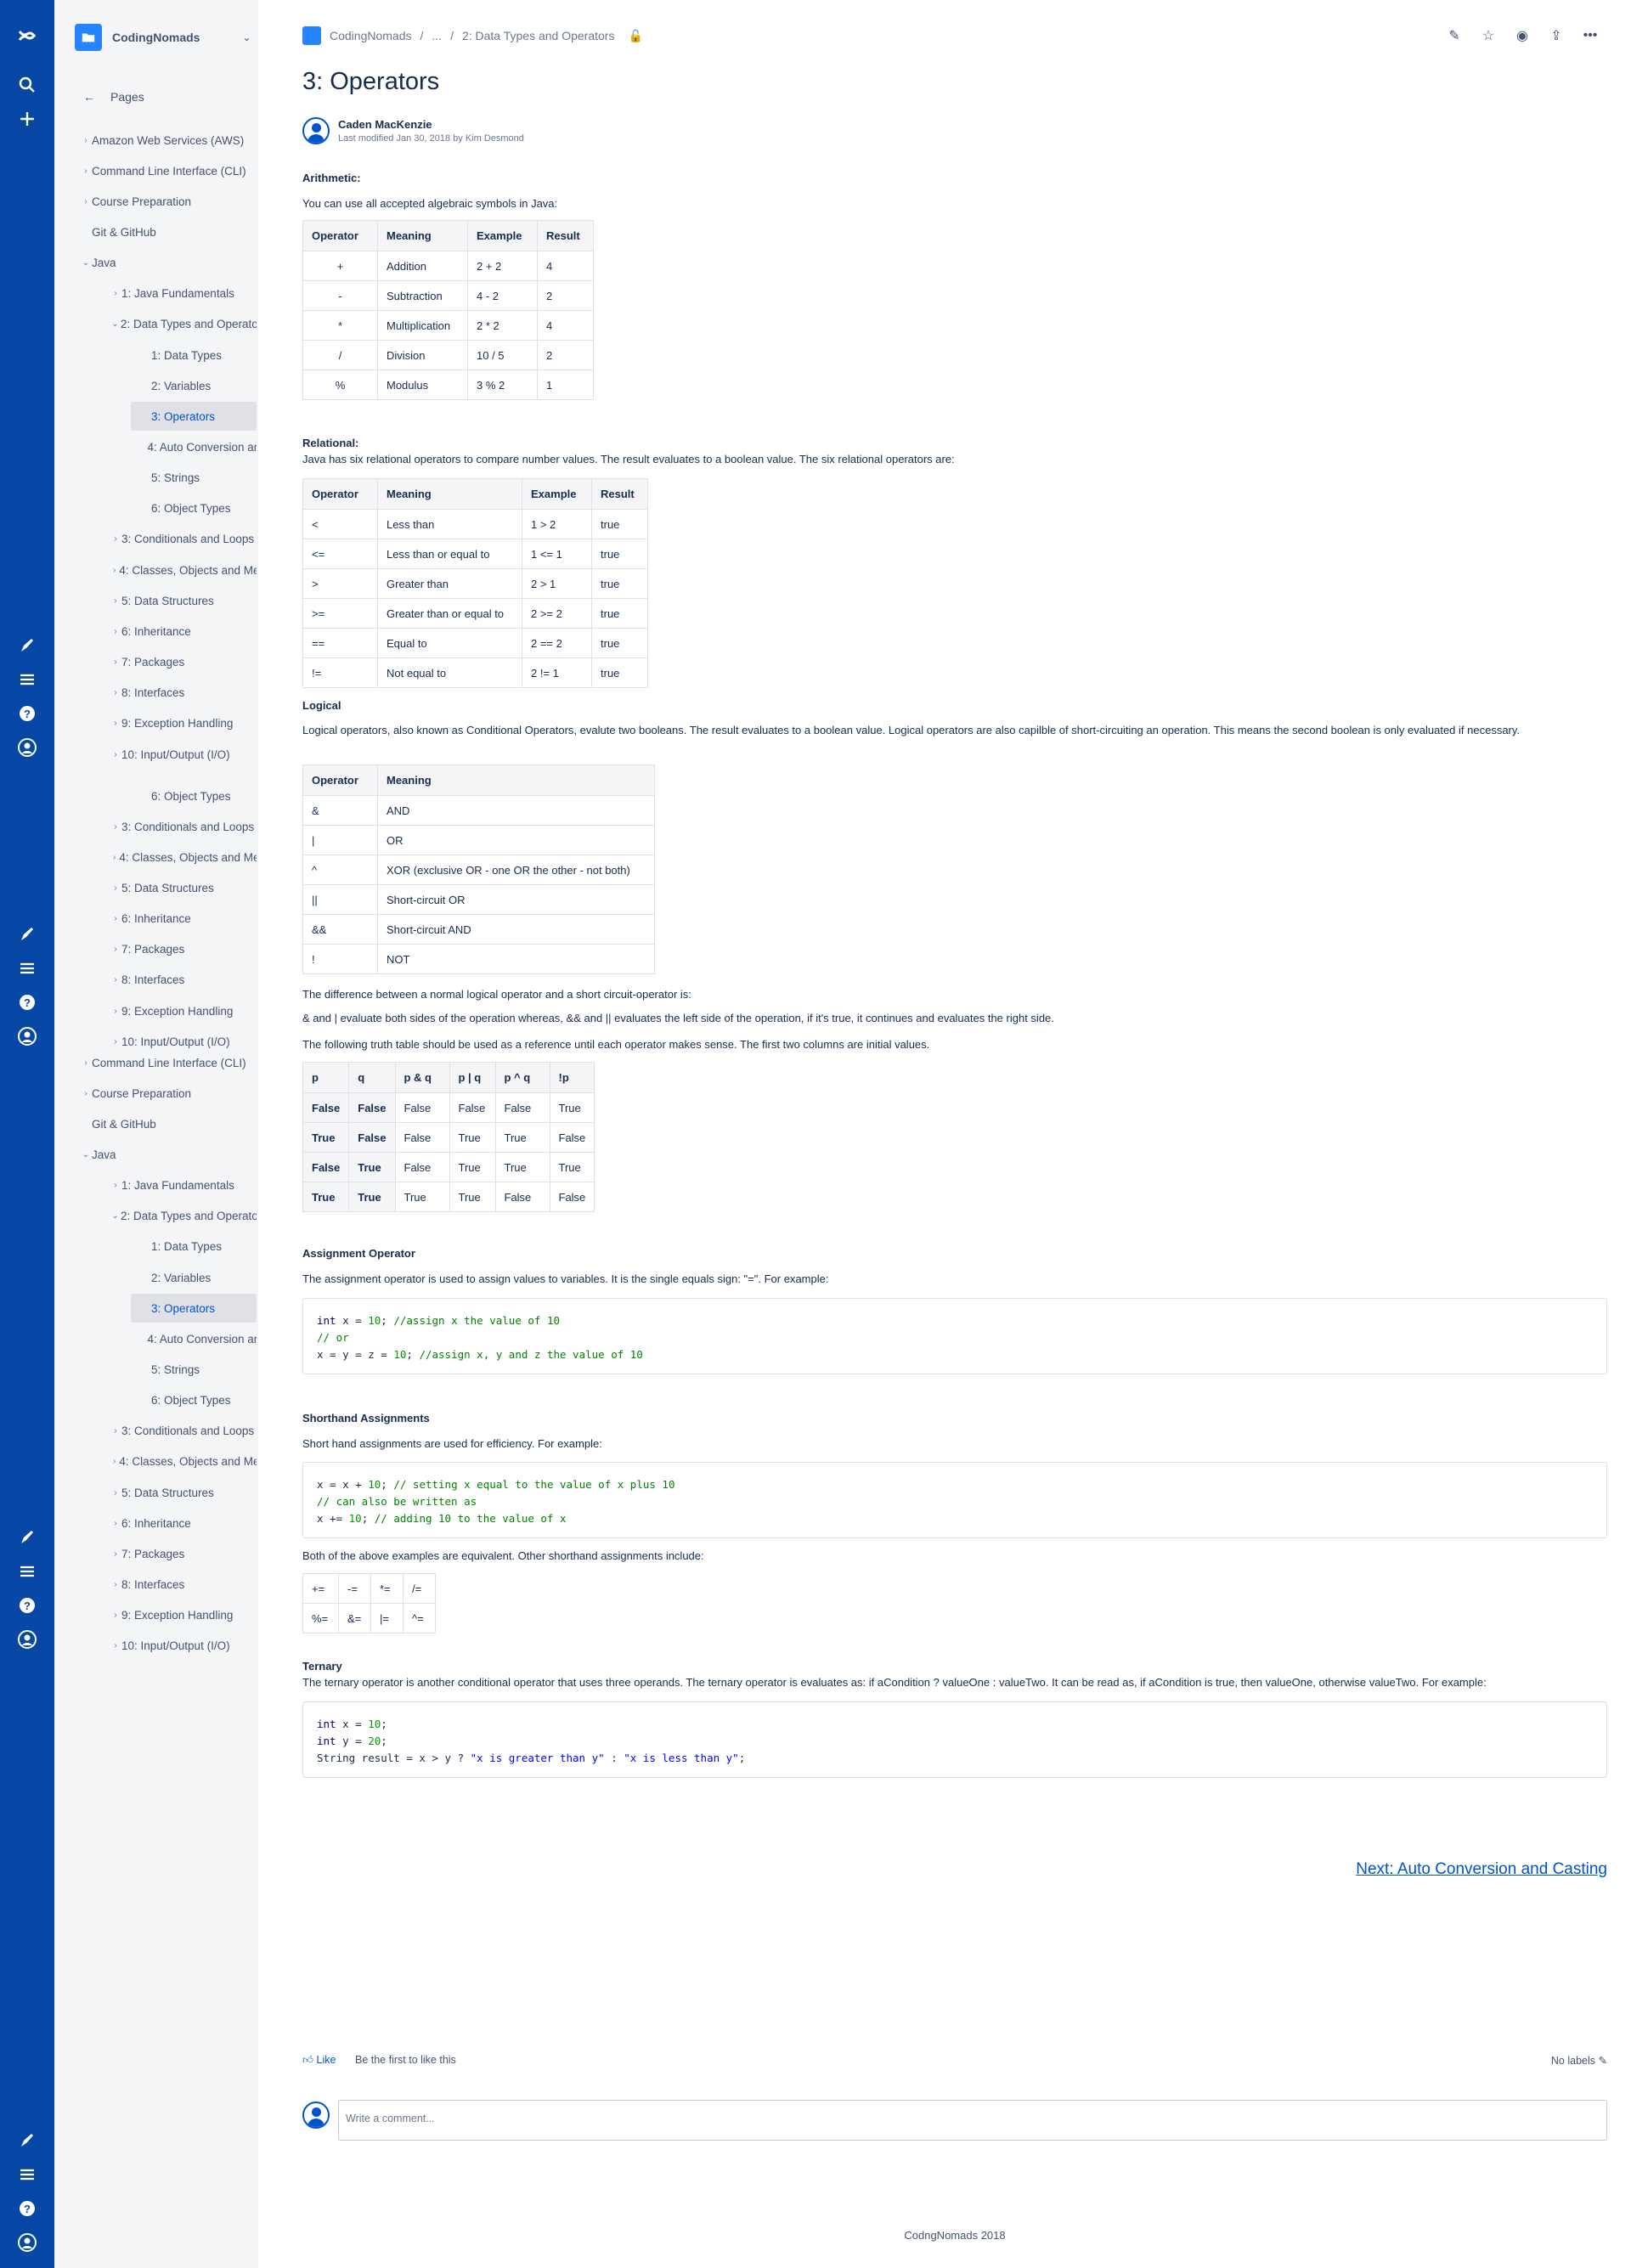 The height and width of the screenshot is (2268, 1631). I want to click on sidebar-tree-item: › 6: Inheritance, so click(155, 631).